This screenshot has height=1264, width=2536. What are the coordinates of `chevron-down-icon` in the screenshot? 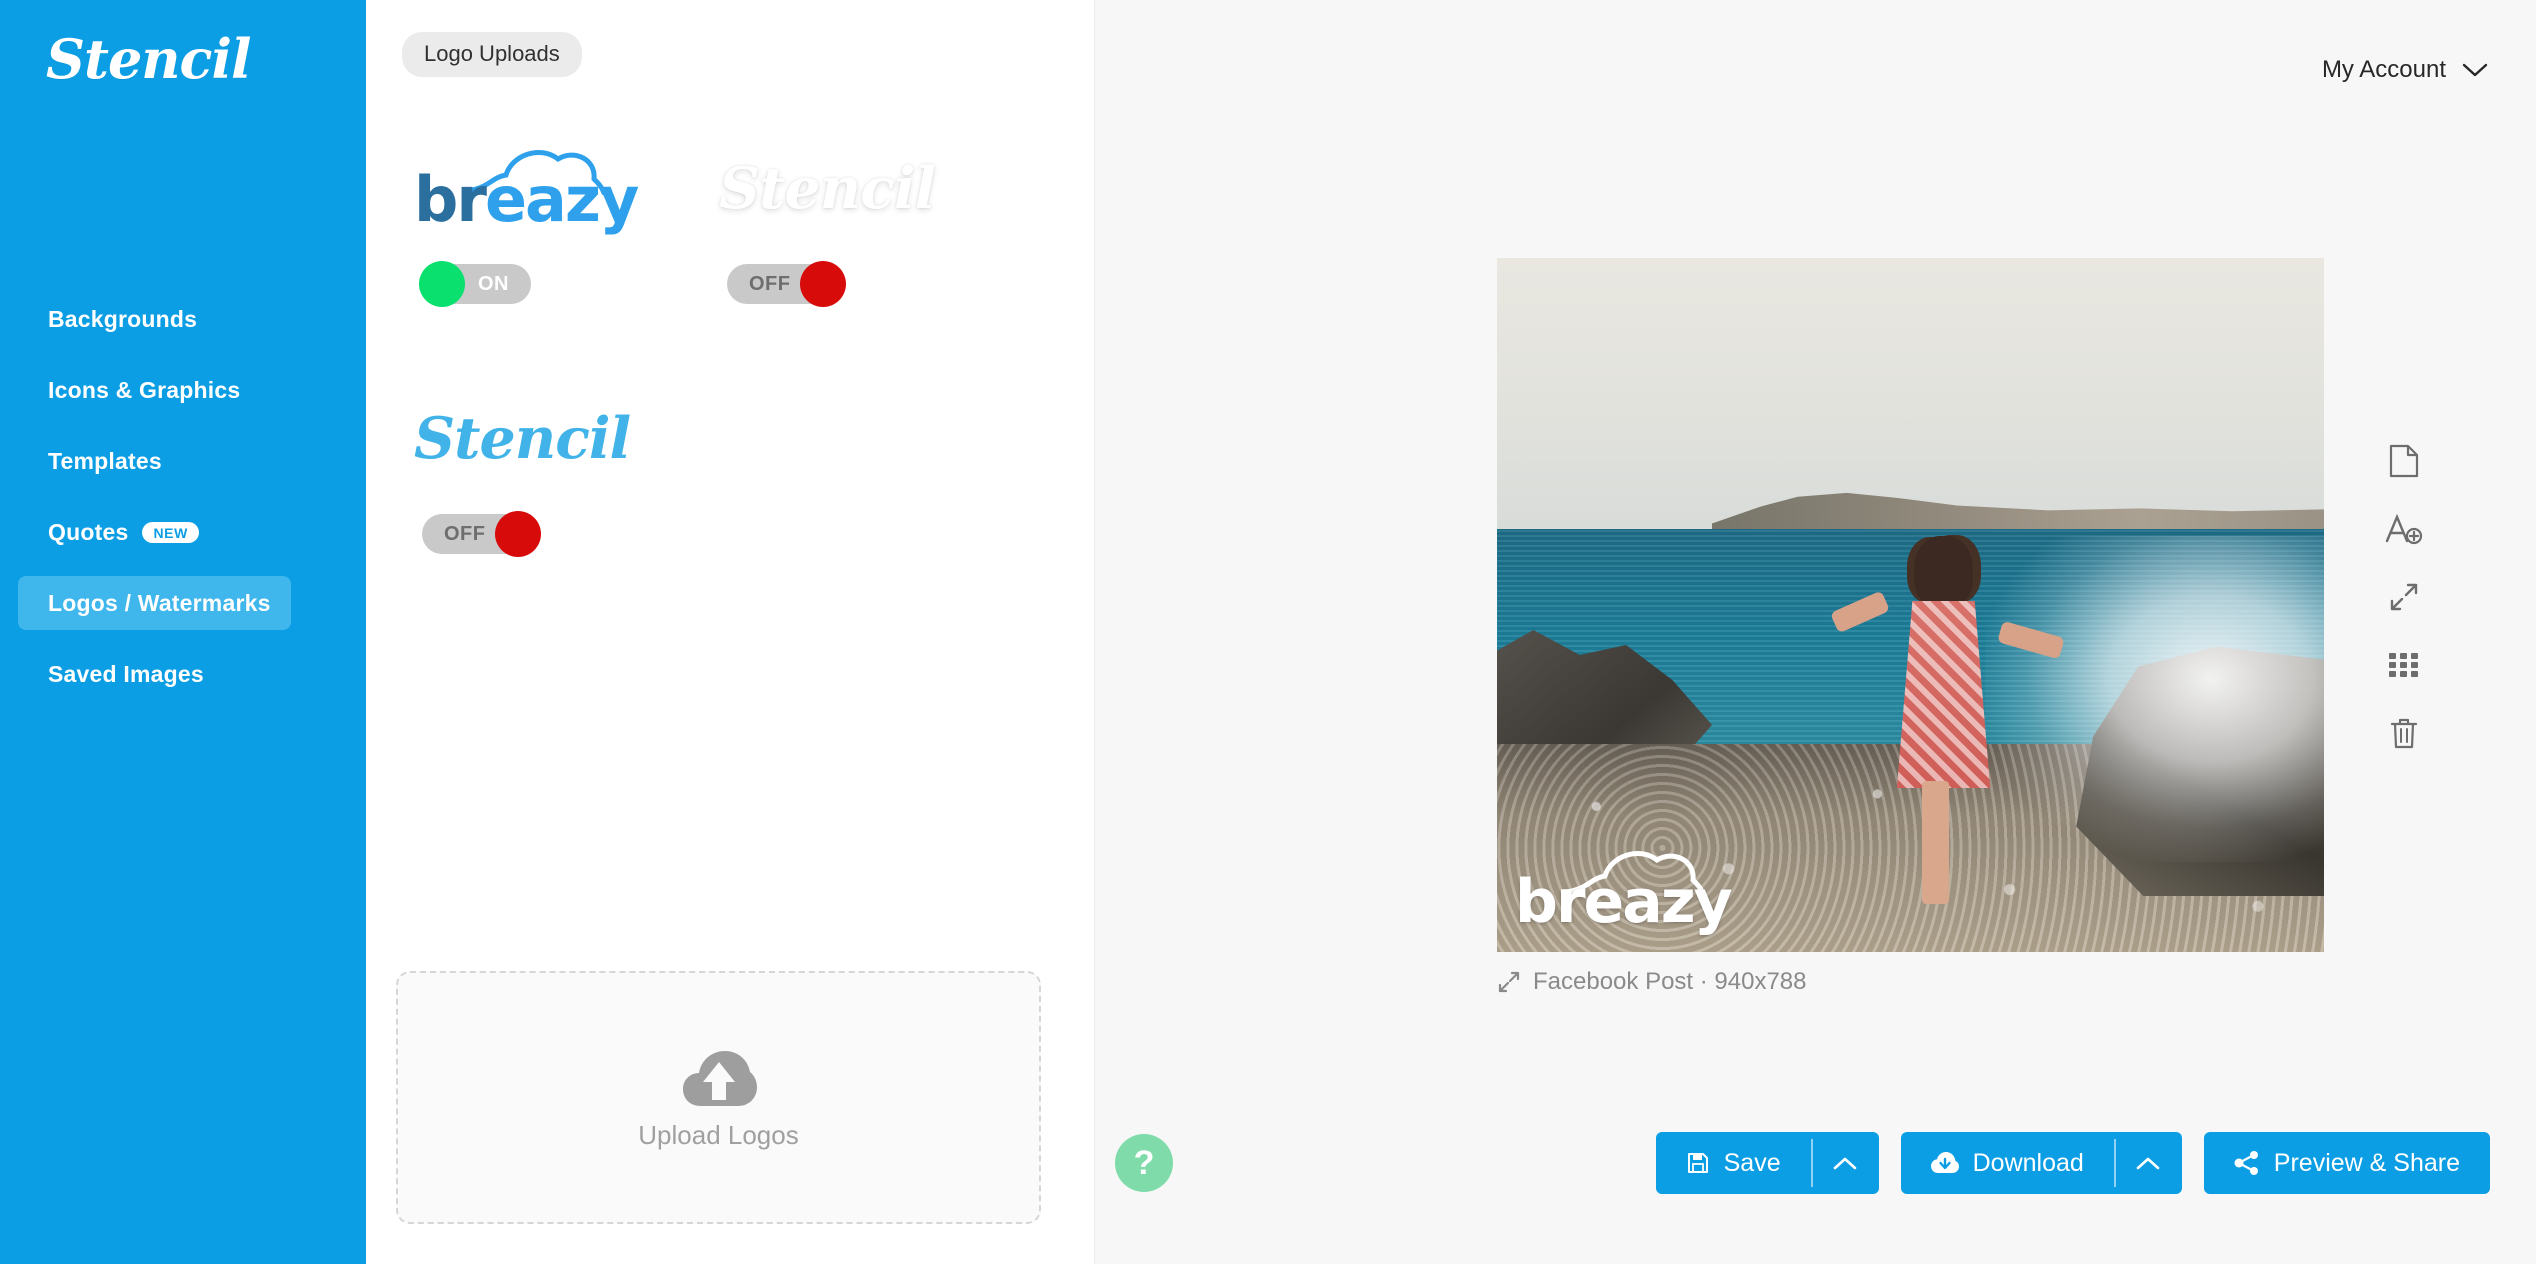 It's located at (2475, 70).